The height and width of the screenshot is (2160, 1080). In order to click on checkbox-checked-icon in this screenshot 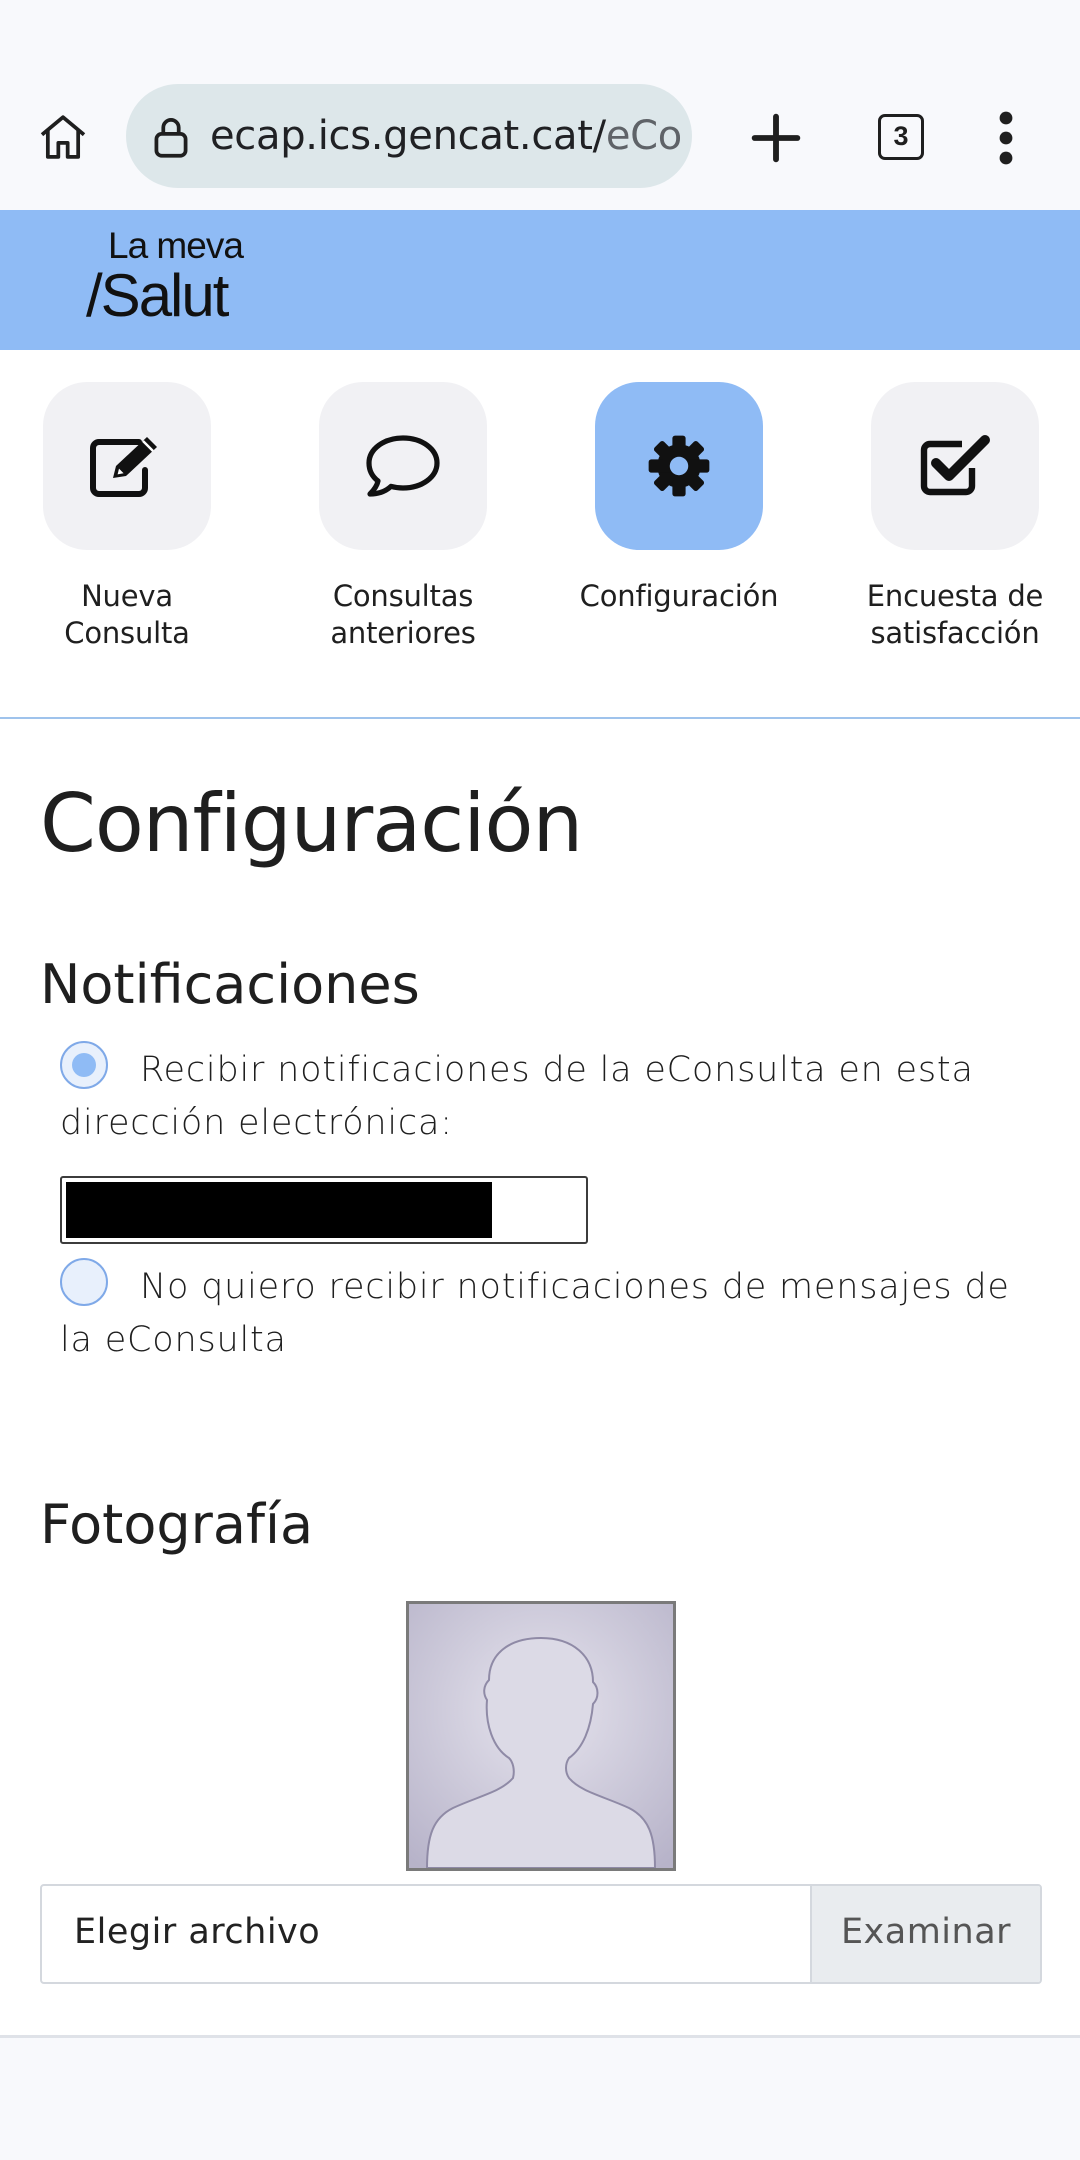, I will do `click(955, 465)`.